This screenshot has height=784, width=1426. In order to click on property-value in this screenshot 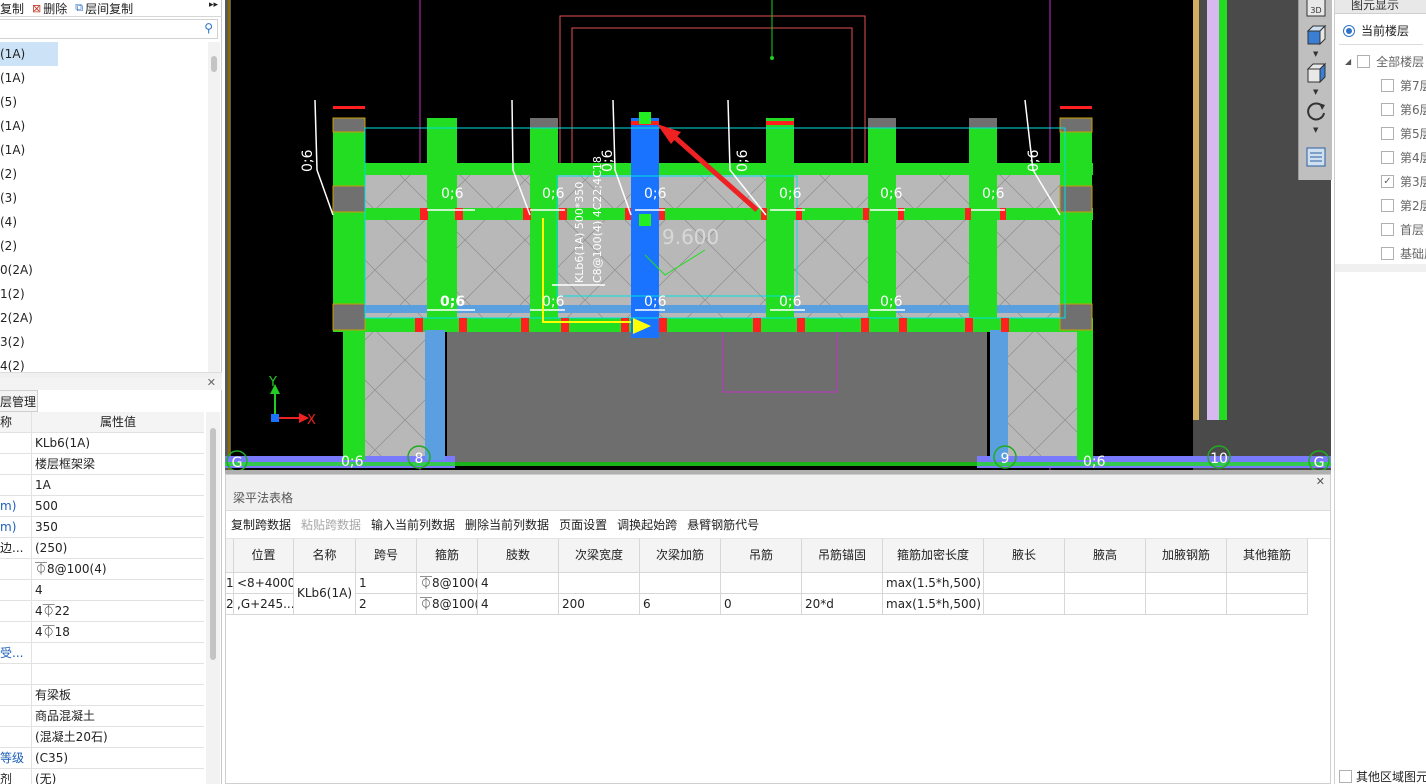, I will do `click(118, 653)`.